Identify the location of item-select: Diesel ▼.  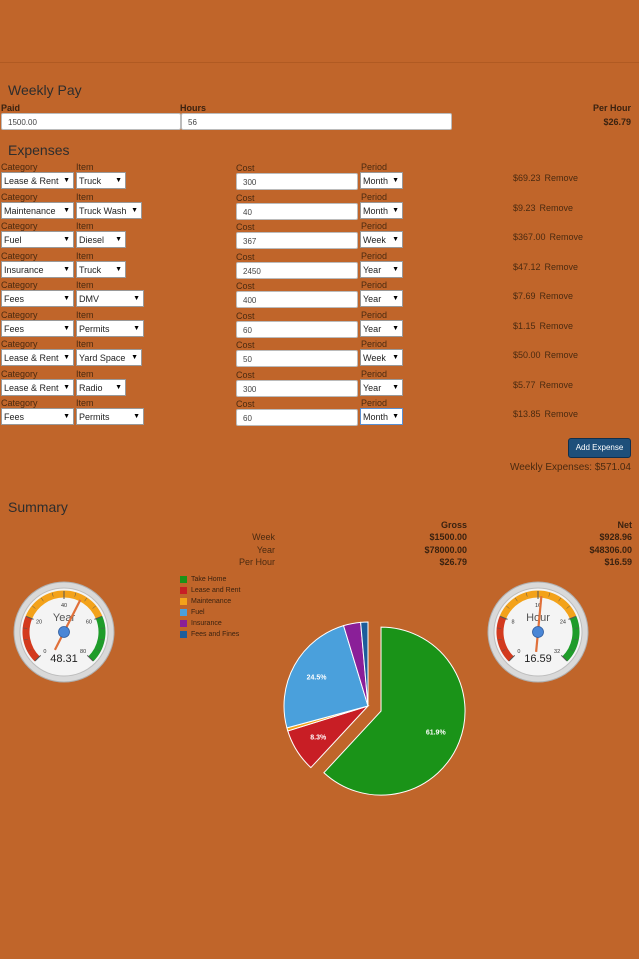
(101, 239).